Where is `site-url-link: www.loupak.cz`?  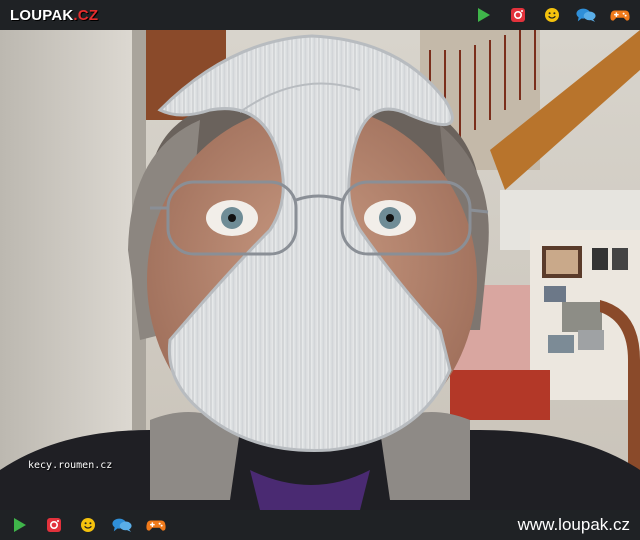
site-url-link: www.loupak.cz is located at coordinates (574, 525).